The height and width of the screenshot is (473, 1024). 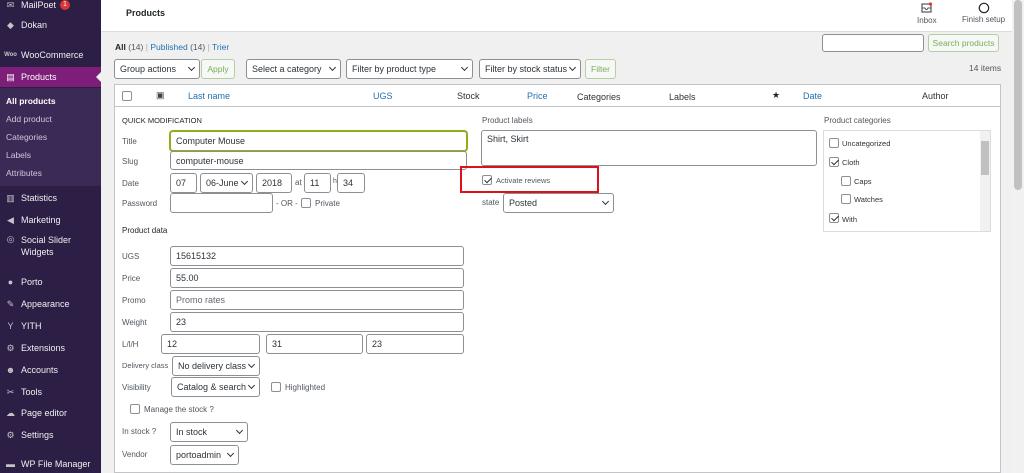 What do you see at coordinates (209, 432) in the screenshot?
I see `stock-status-select: In stock` at bounding box center [209, 432].